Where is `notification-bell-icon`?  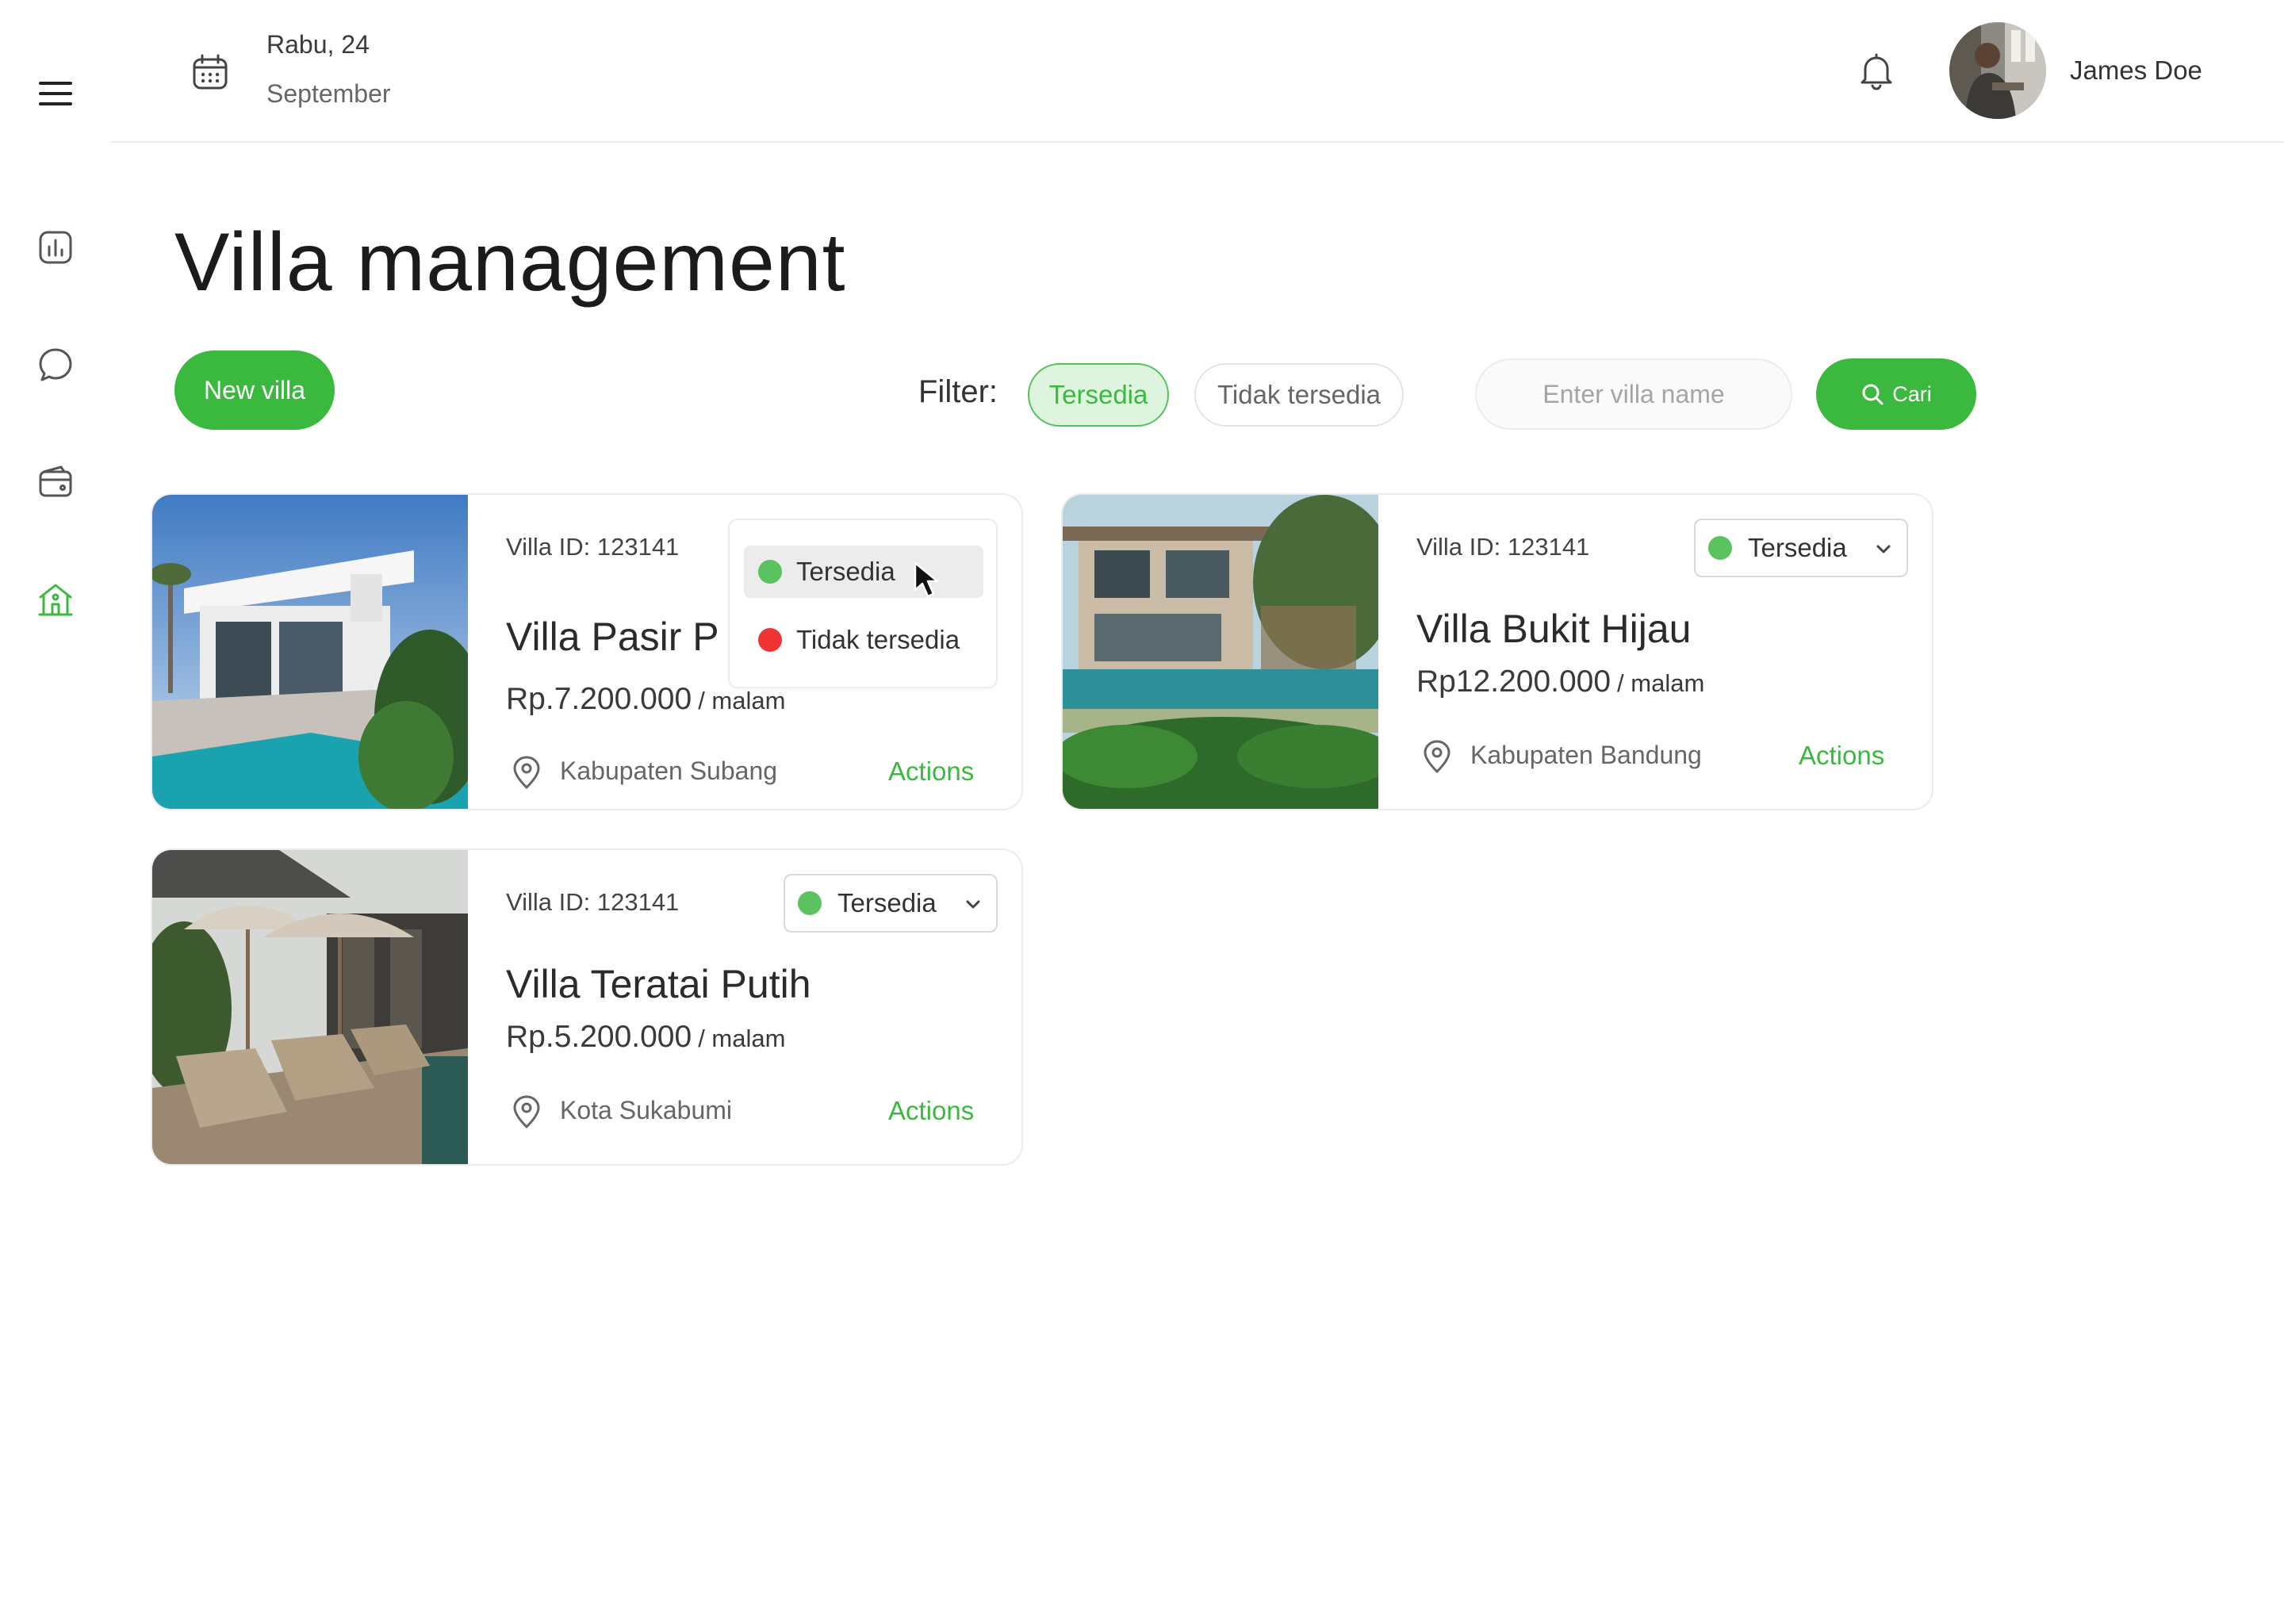 notification-bell-icon is located at coordinates (1876, 71).